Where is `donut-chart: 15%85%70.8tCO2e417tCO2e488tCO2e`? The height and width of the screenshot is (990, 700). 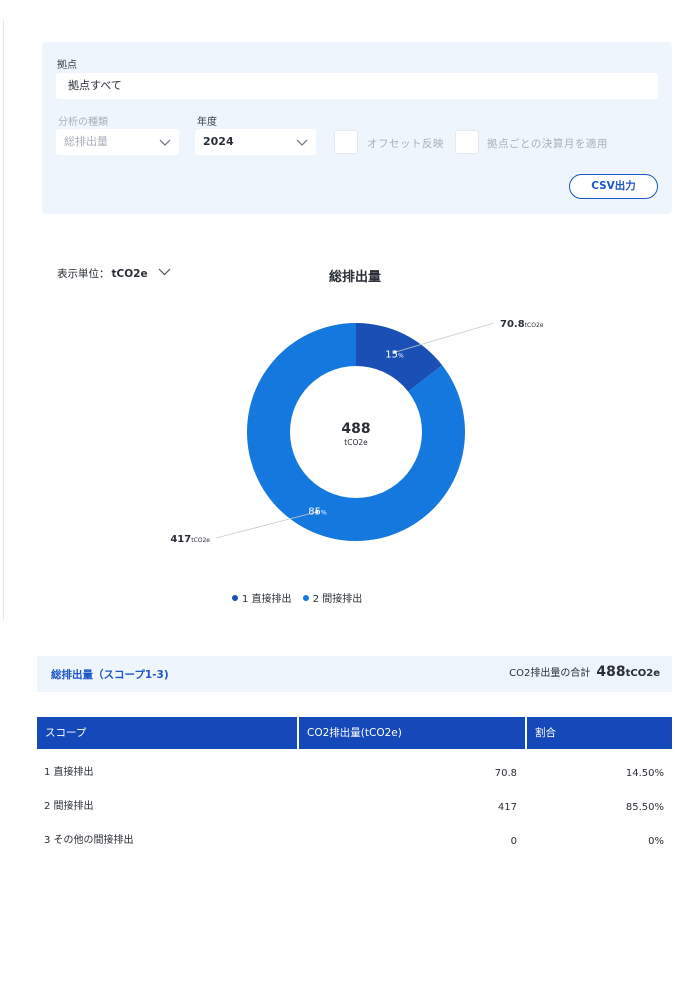 donut-chart: 15%85%70.8tCO2e417tCO2e488tCO2e is located at coordinates (357, 432).